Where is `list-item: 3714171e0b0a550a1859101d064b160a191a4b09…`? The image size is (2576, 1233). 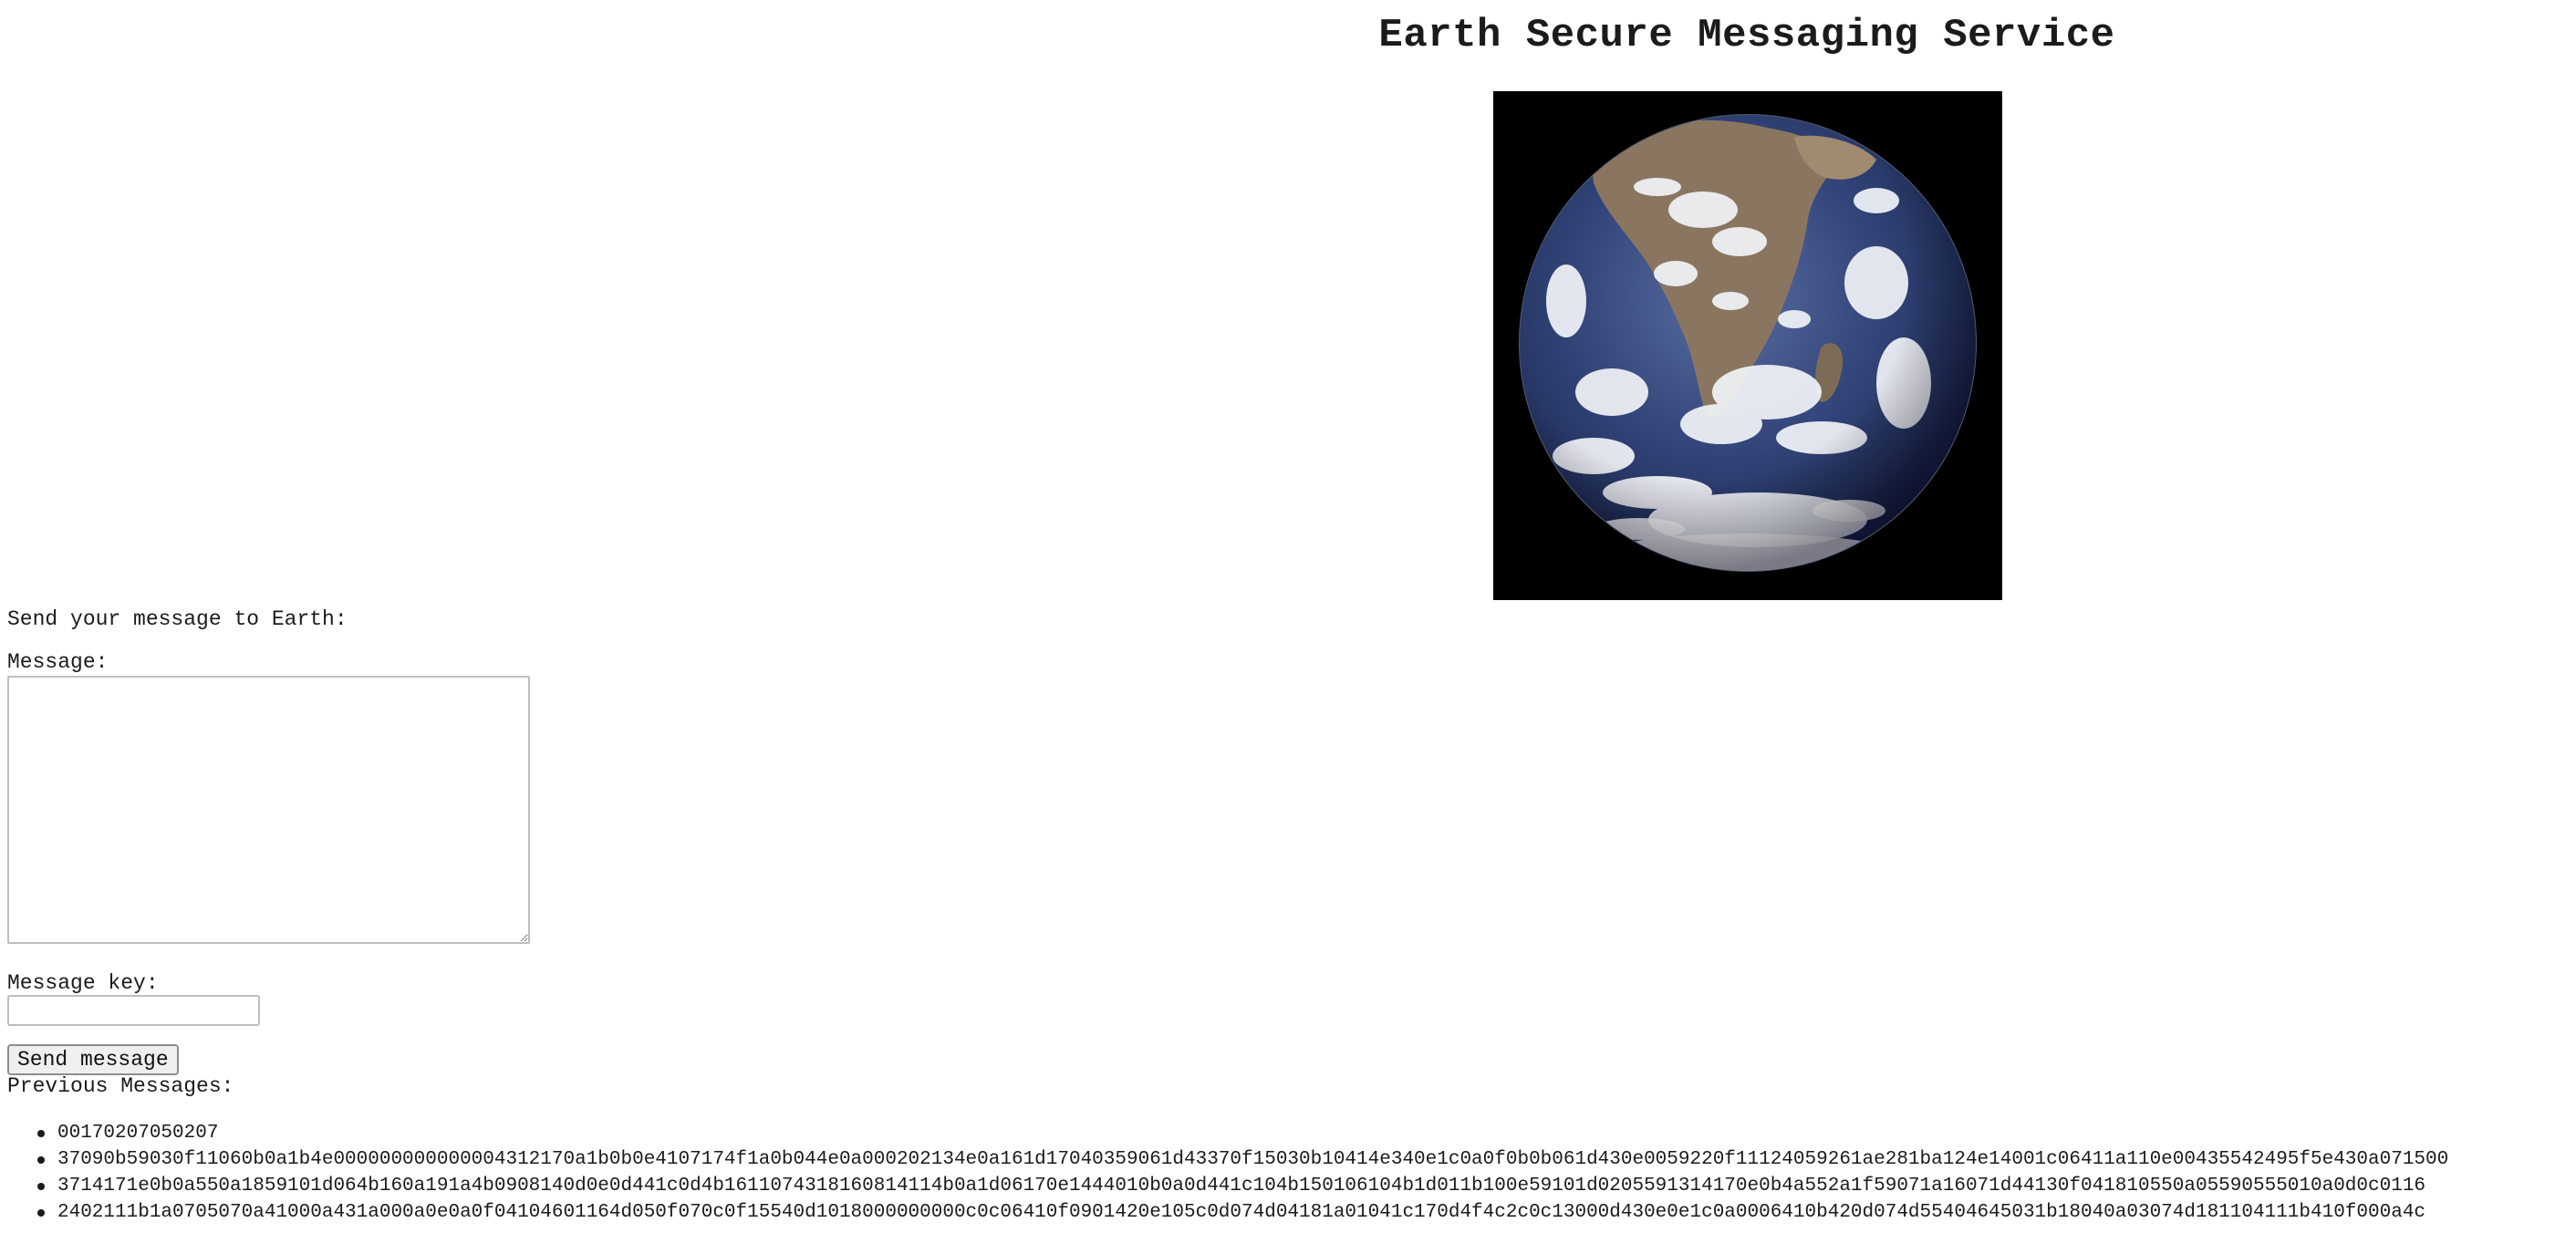
list-item: 3714171e0b0a550a1859101d064b160a191a4b09… is located at coordinates (1306, 1186).